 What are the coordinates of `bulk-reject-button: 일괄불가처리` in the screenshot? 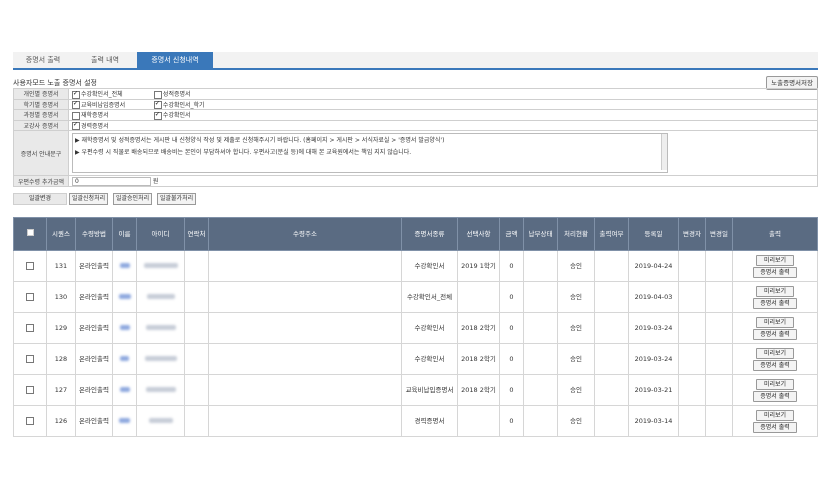 It's located at (177, 199).